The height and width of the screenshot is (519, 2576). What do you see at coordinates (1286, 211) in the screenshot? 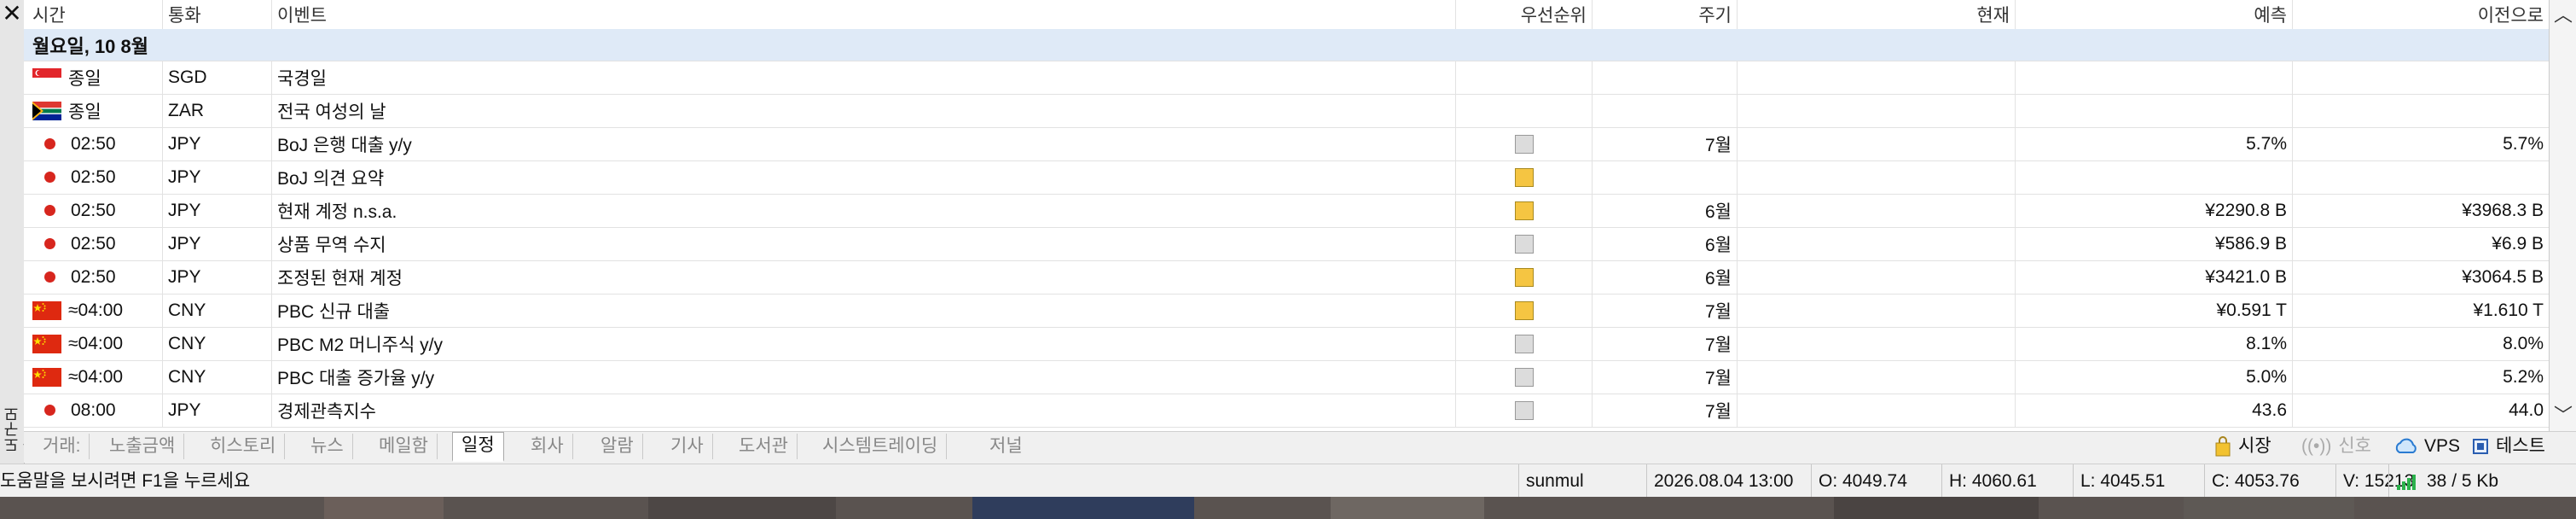
I see `table-row: 02:50 JPY 현재 계정 n.s.a. 6월 ¥2290.8 B ¥3968.3 B` at bounding box center [1286, 211].